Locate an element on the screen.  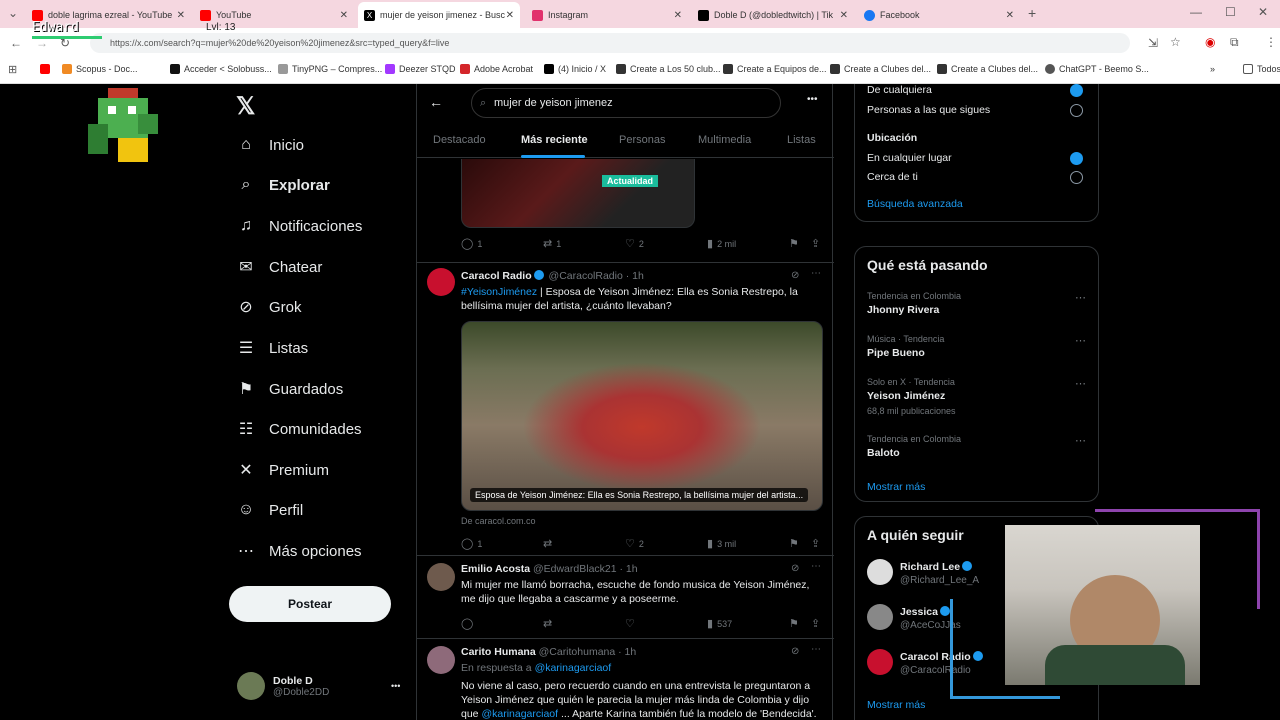
nav-chatear: ✉ Chatear is located at coordinates (279, 267).